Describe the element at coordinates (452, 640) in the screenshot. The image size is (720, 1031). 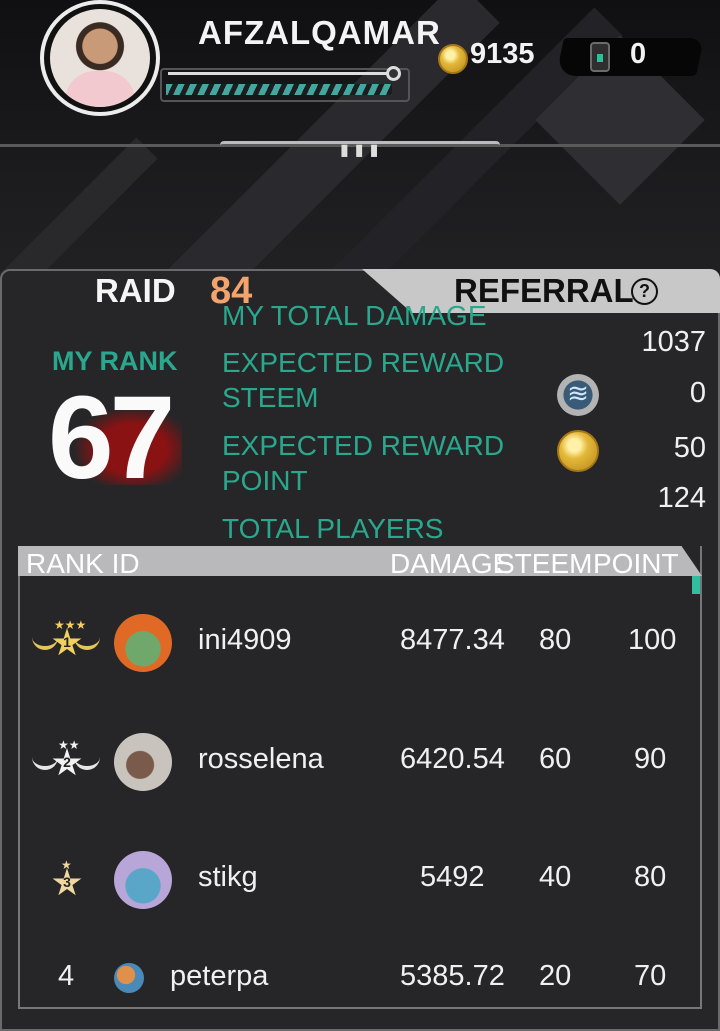
I see `player-damage: 8477.34` at that location.